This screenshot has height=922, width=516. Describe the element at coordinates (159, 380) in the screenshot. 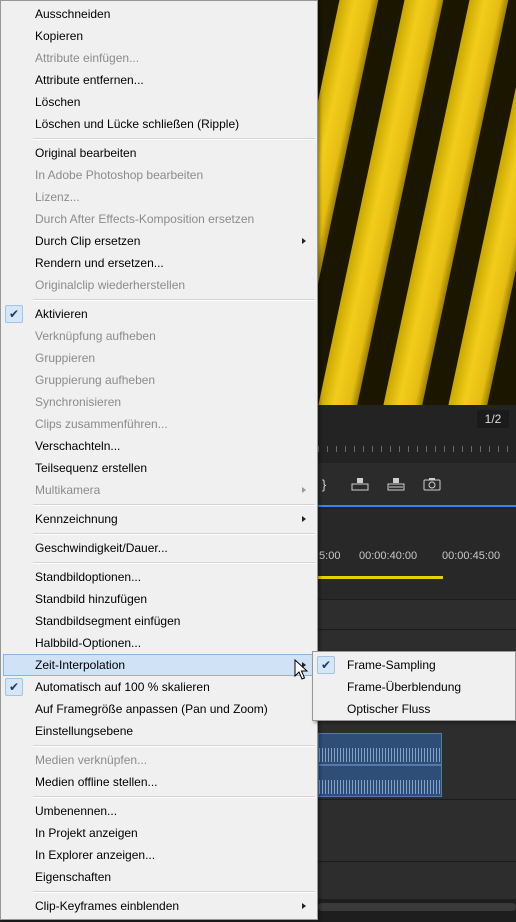

I see `menu-item-ungroup: Gruppierung aufheben` at that location.